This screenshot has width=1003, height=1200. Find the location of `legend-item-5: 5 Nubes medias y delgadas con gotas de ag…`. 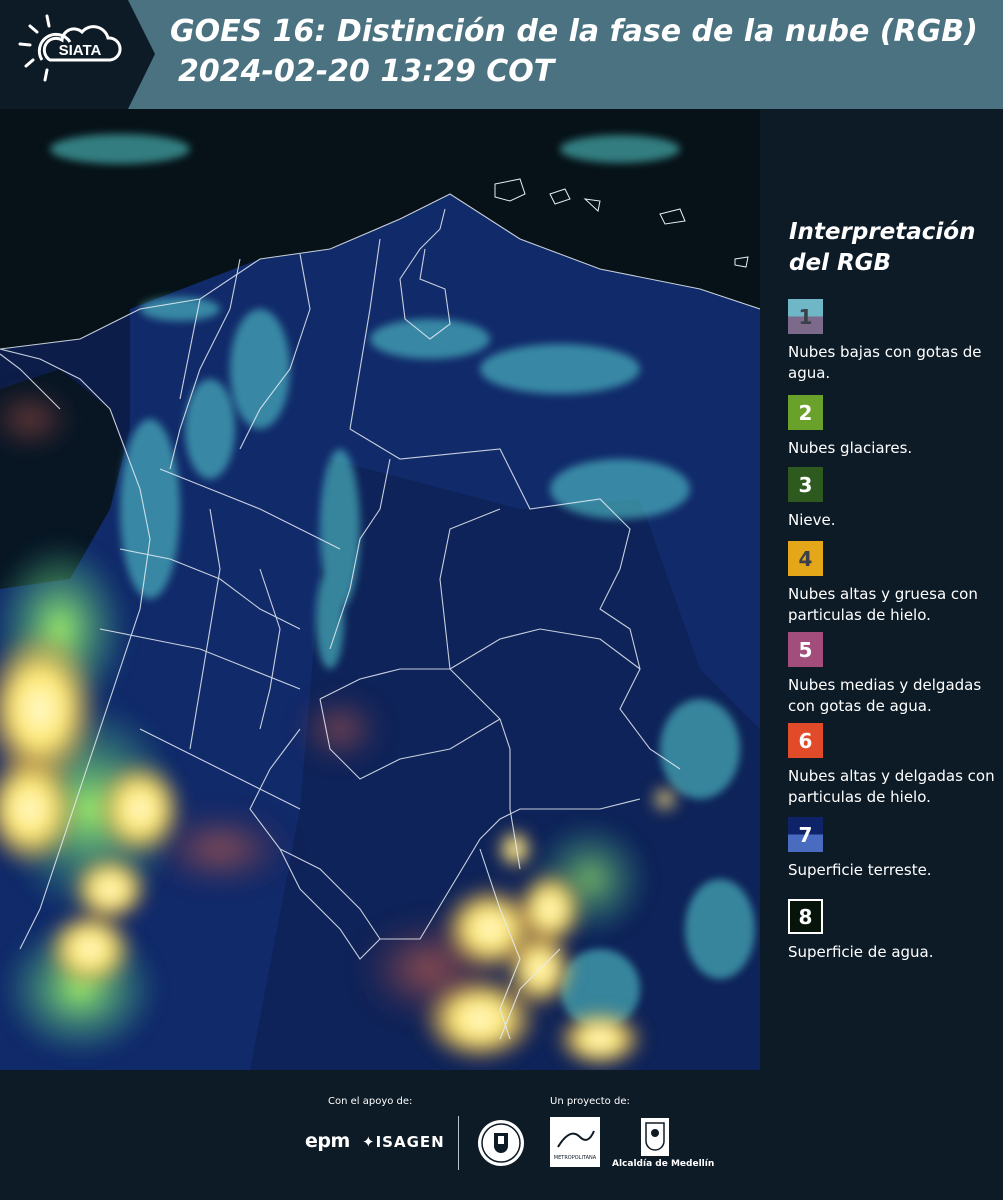

legend-item-5: 5 Nubes medias y delgadas con gotas de ag… is located at coordinates (893, 674).